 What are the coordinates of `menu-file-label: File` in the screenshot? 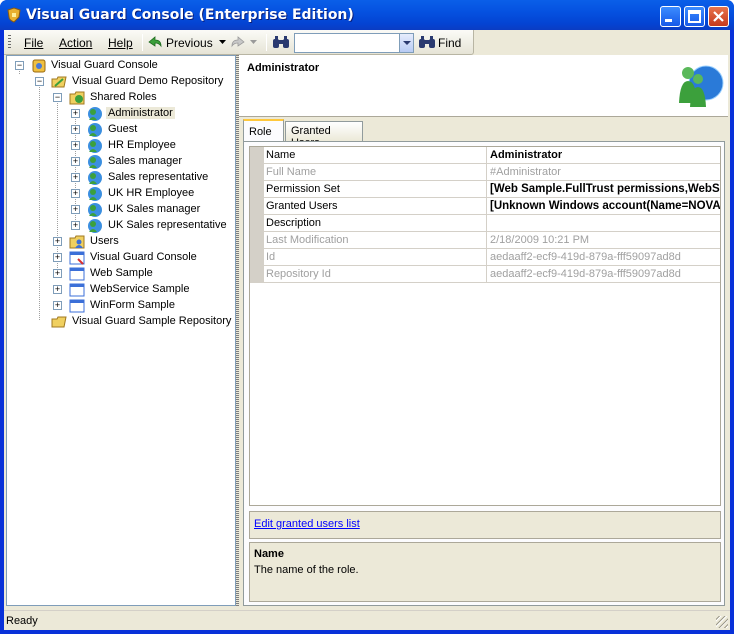 It's located at (34, 43).